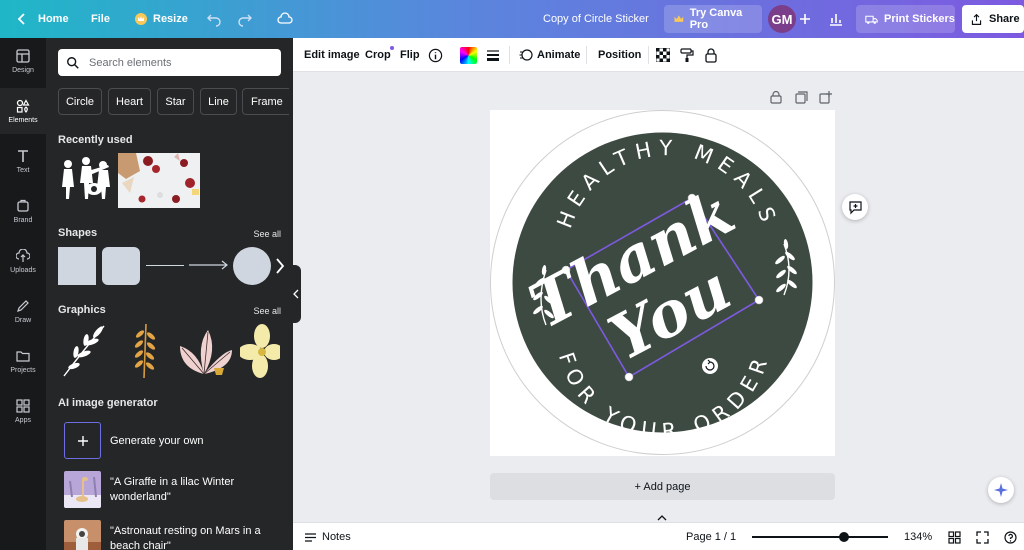 Image resolution: width=1024 pixels, height=550 pixels. What do you see at coordinates (252, 266) in the screenshot?
I see `circle-shape` at bounding box center [252, 266].